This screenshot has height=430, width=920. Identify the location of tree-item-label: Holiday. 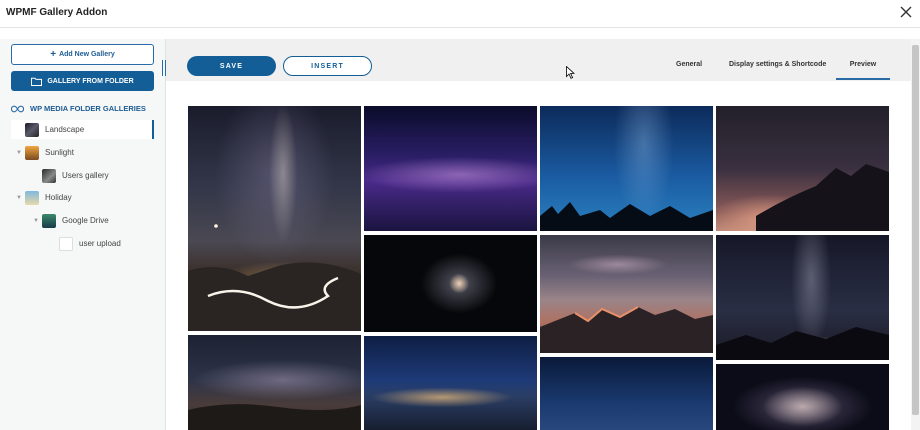
(58, 197).